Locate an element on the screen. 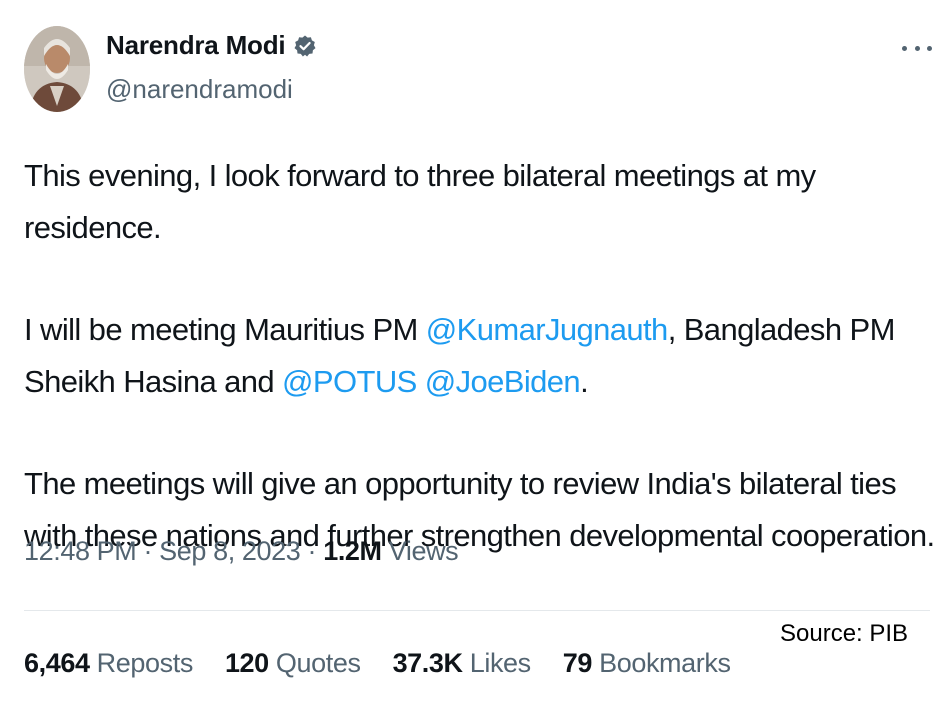 The image size is (950, 720). bookmarks-count: 79 is located at coordinates (577, 663).